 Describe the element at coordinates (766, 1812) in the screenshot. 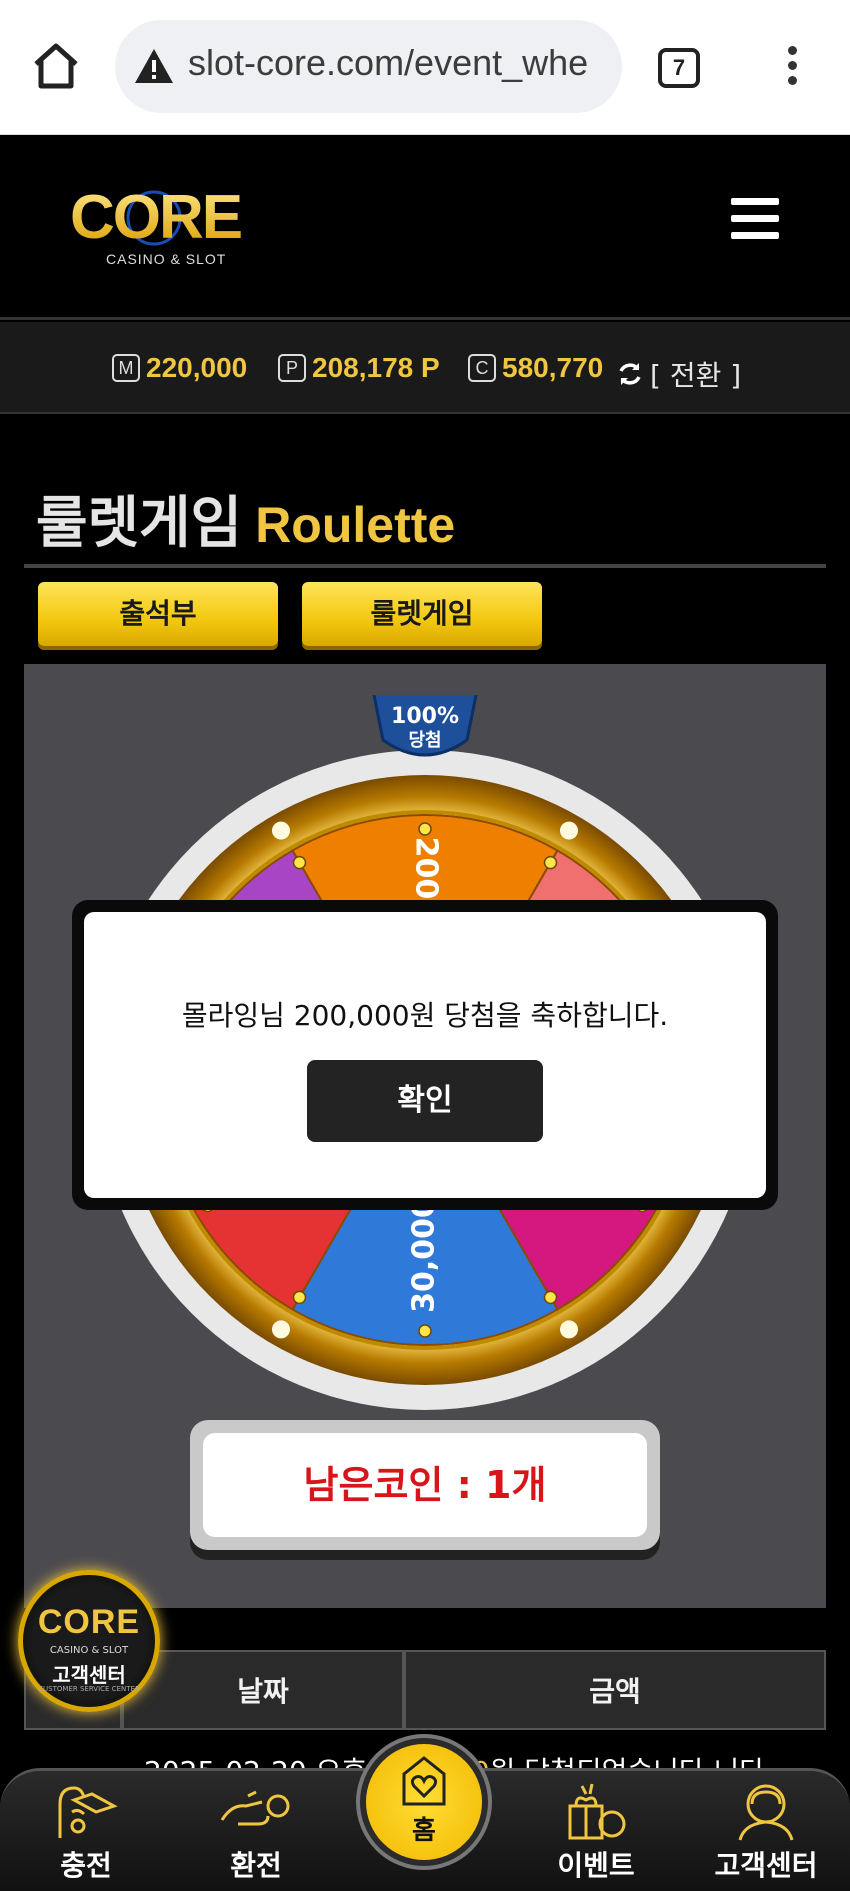

I see `headset-icon` at that location.